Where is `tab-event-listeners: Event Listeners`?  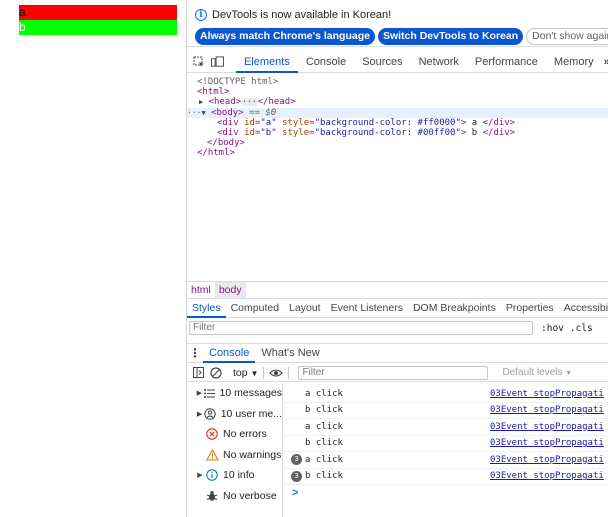 tab-event-listeners: Event Listeners is located at coordinates (367, 308).